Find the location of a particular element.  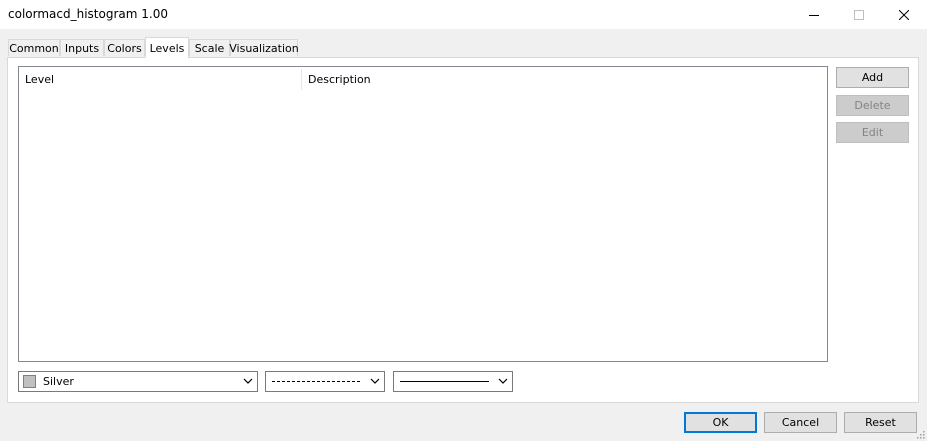

color-select-value: Silver is located at coordinates (58, 381).